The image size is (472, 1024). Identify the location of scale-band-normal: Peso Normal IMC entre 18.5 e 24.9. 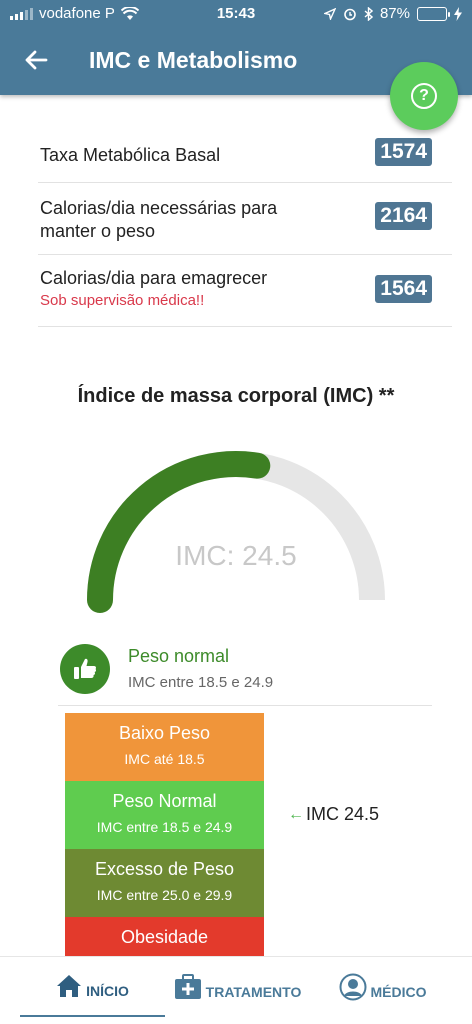
(164, 815).